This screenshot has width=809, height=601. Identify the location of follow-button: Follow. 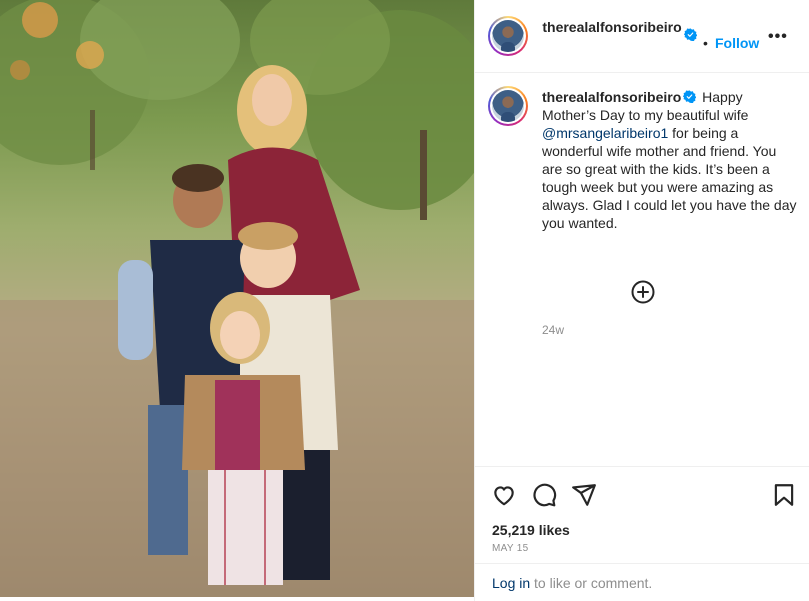
(737, 43).